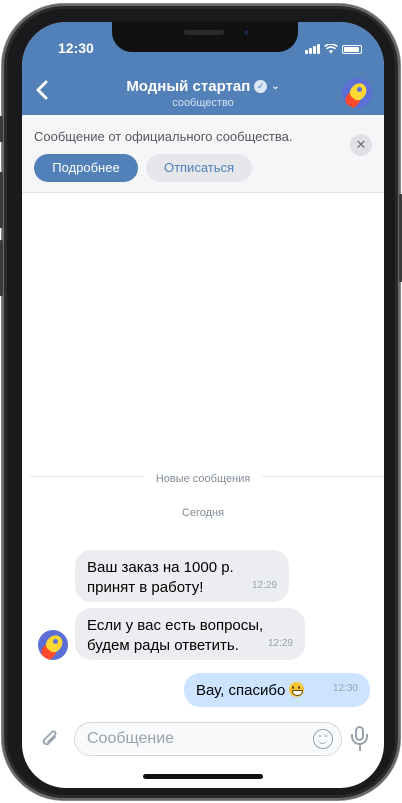  Describe the element at coordinates (203, 513) in the screenshot. I see `date-separator: Сегодня` at that location.